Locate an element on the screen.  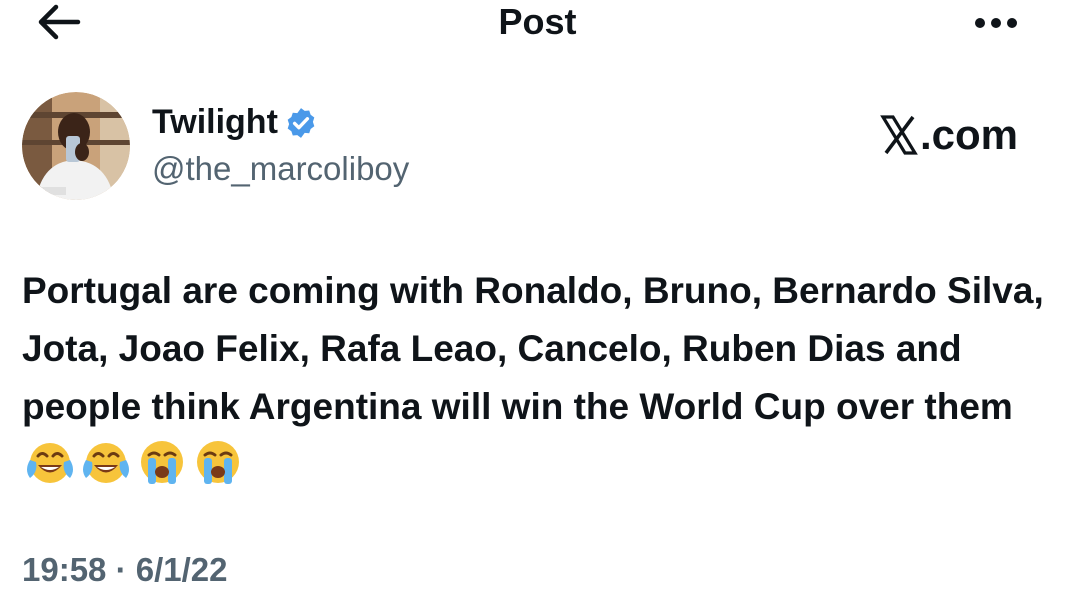
top-bar: Post is located at coordinates (537, 30).